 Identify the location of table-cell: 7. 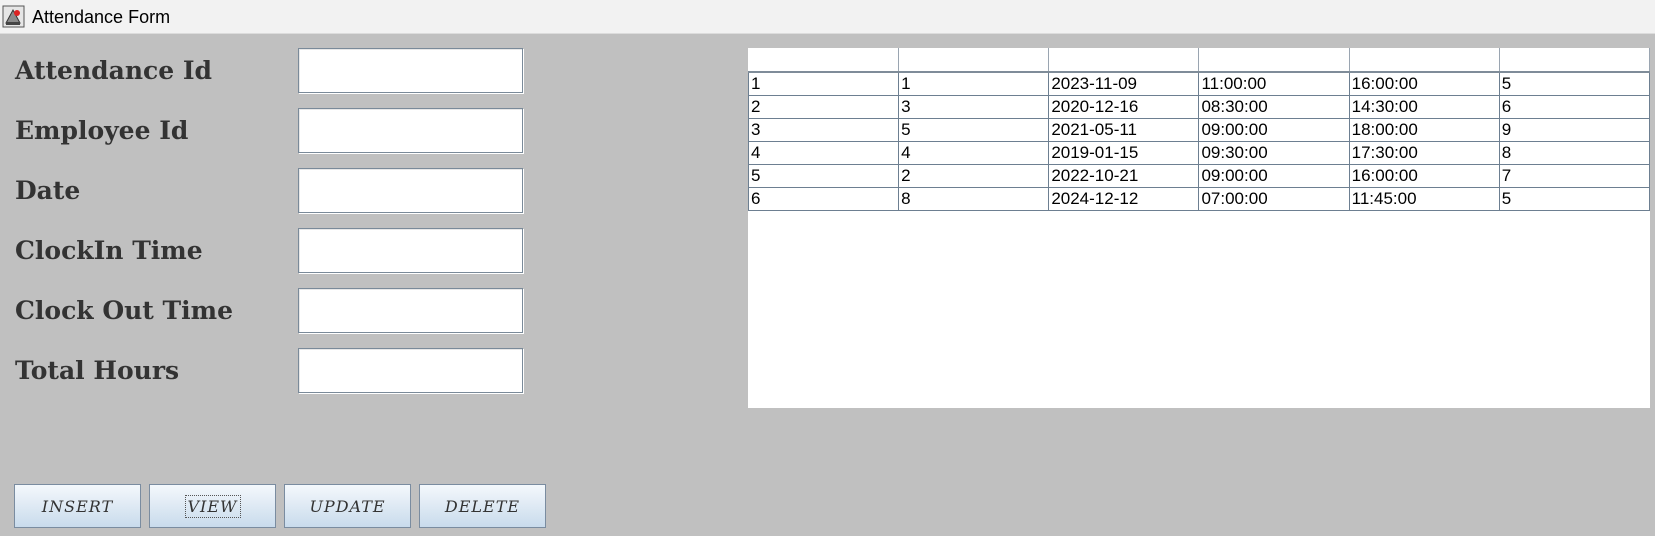
(1574, 176).